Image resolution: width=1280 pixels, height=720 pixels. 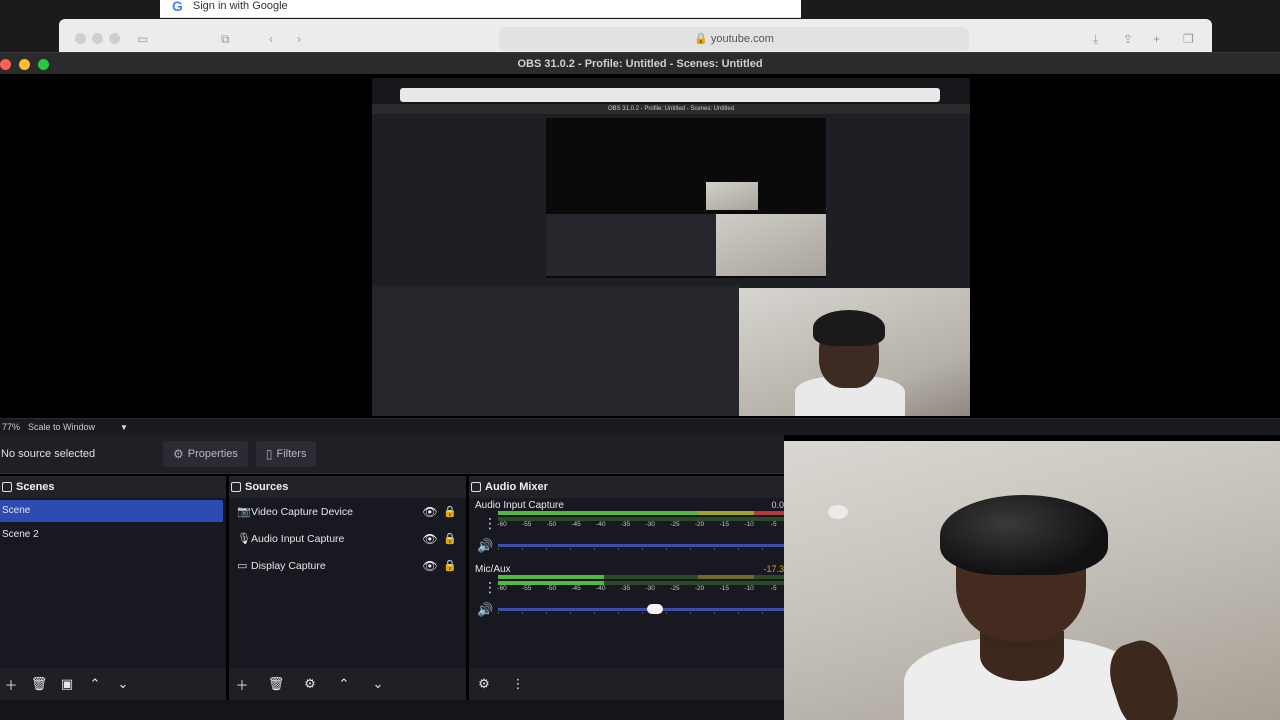 What do you see at coordinates (838, 512) in the screenshot?
I see `ceiling-light` at bounding box center [838, 512].